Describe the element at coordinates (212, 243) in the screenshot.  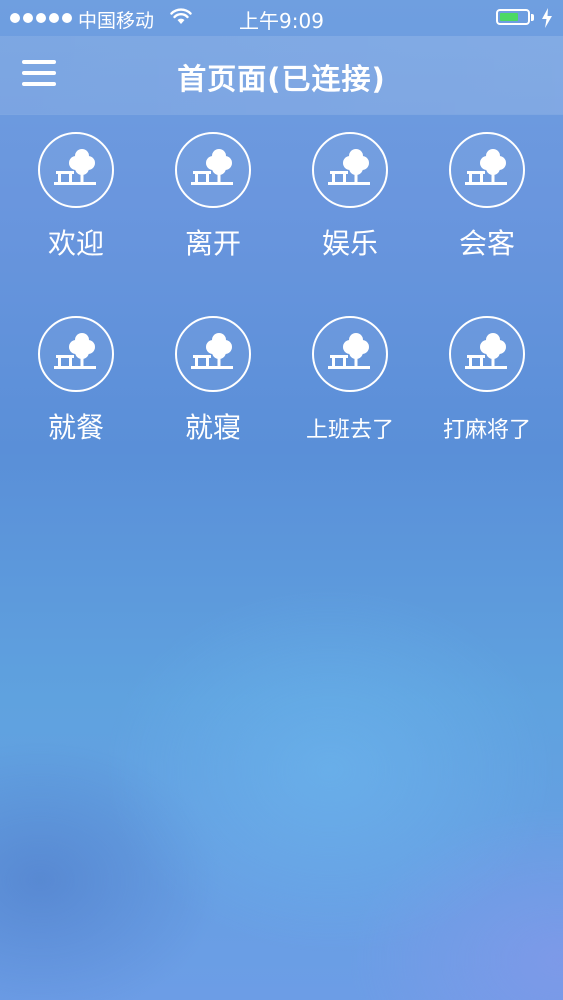
I see `tile-label: 离开` at that location.